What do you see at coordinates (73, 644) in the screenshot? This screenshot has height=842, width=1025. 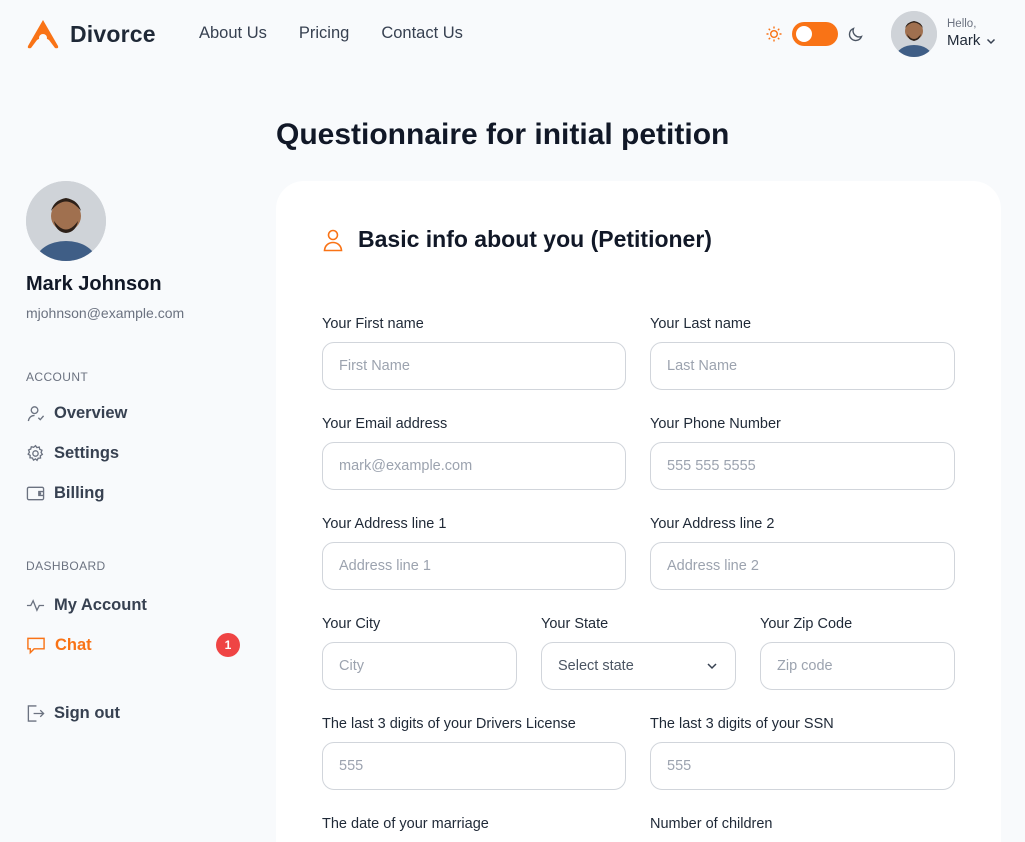 I see `sidebar-item-label: Chat` at bounding box center [73, 644].